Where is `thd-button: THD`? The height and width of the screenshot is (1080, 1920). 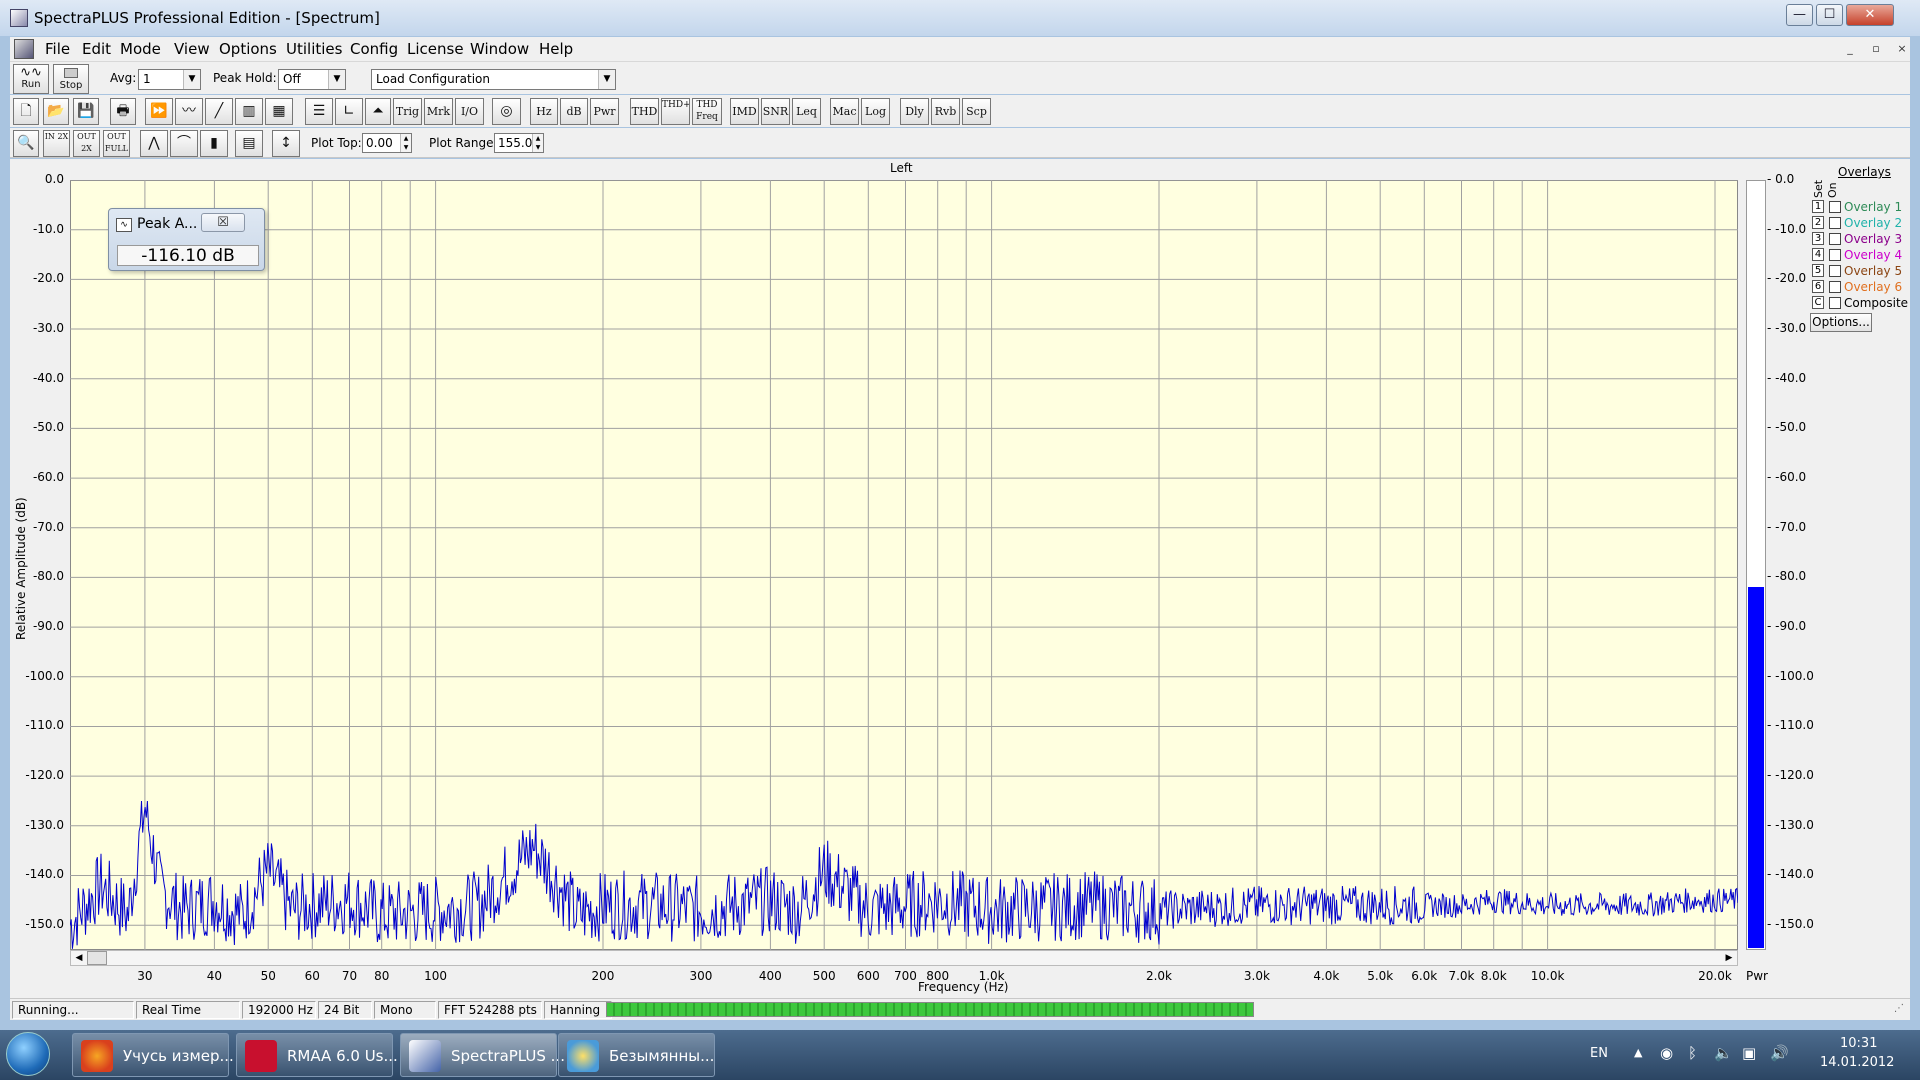 thd-button: THD is located at coordinates (644, 111).